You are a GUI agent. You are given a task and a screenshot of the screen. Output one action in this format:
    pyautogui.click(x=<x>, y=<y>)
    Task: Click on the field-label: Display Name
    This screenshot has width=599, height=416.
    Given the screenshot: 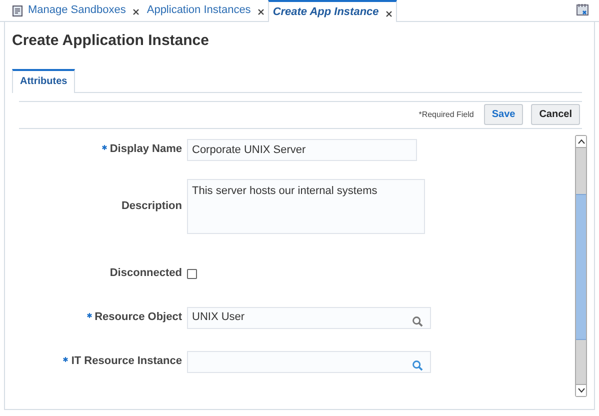 What is the action you would take?
    pyautogui.click(x=146, y=150)
    